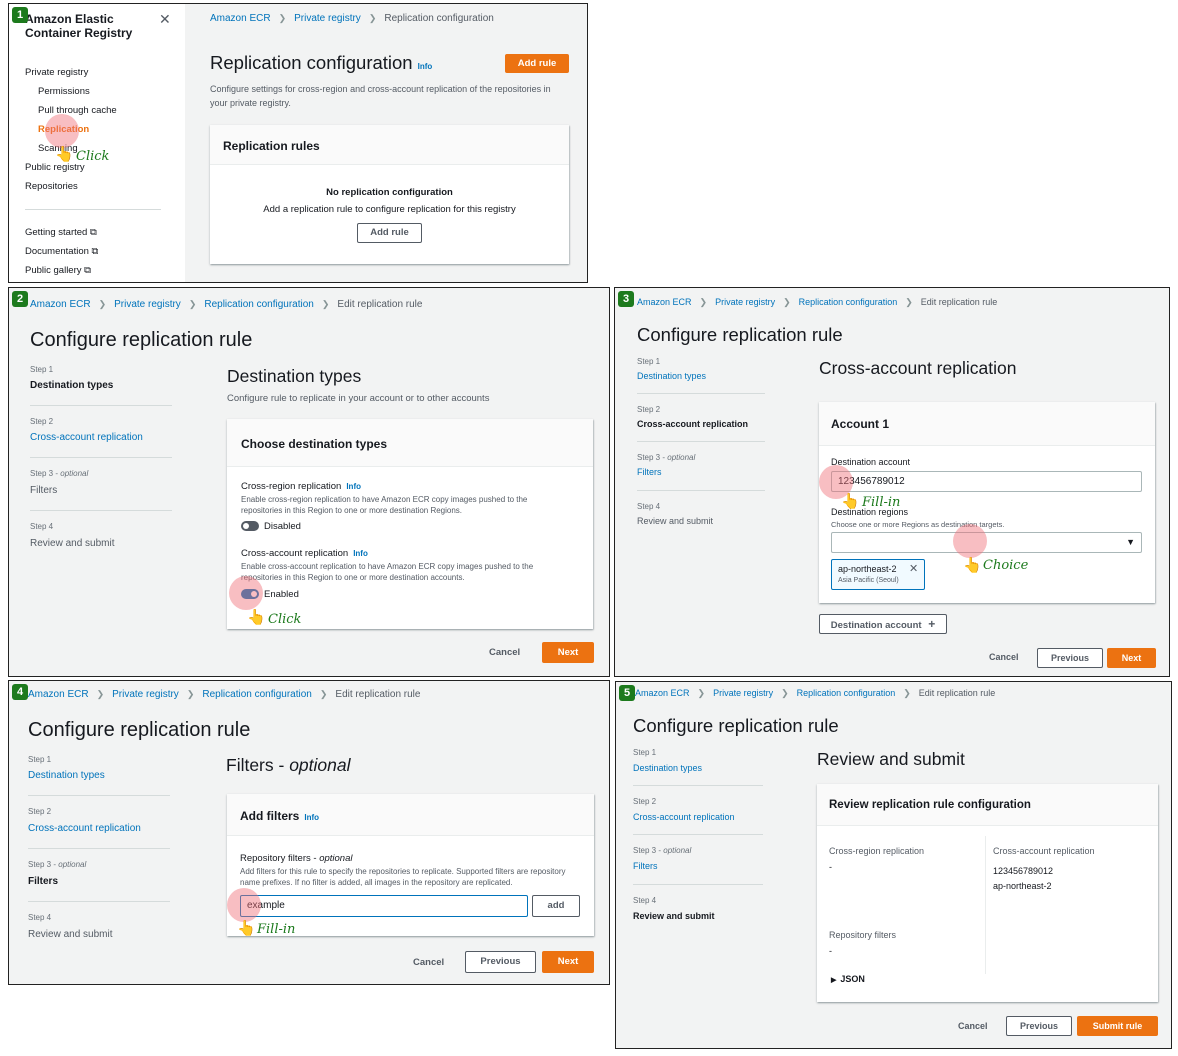  Describe the element at coordinates (58, 270) in the screenshot. I see `nav-public-gallery: Public gallery ⧉` at that location.